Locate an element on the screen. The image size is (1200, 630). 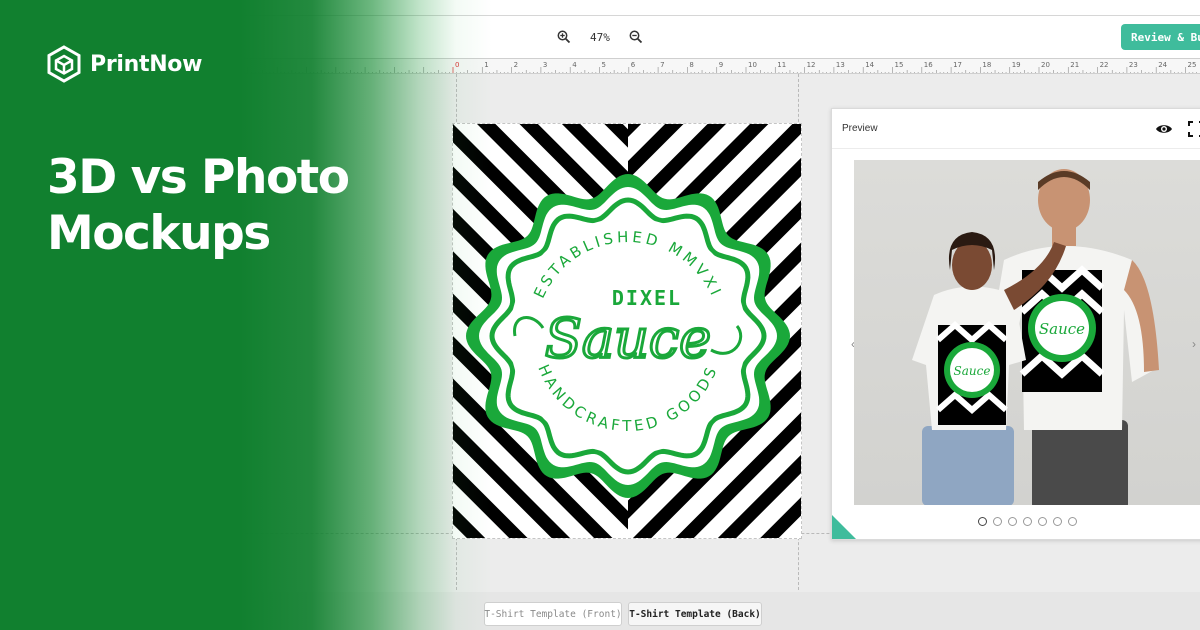
woman-shirt-print: Sauce is located at coordinates (972, 372).